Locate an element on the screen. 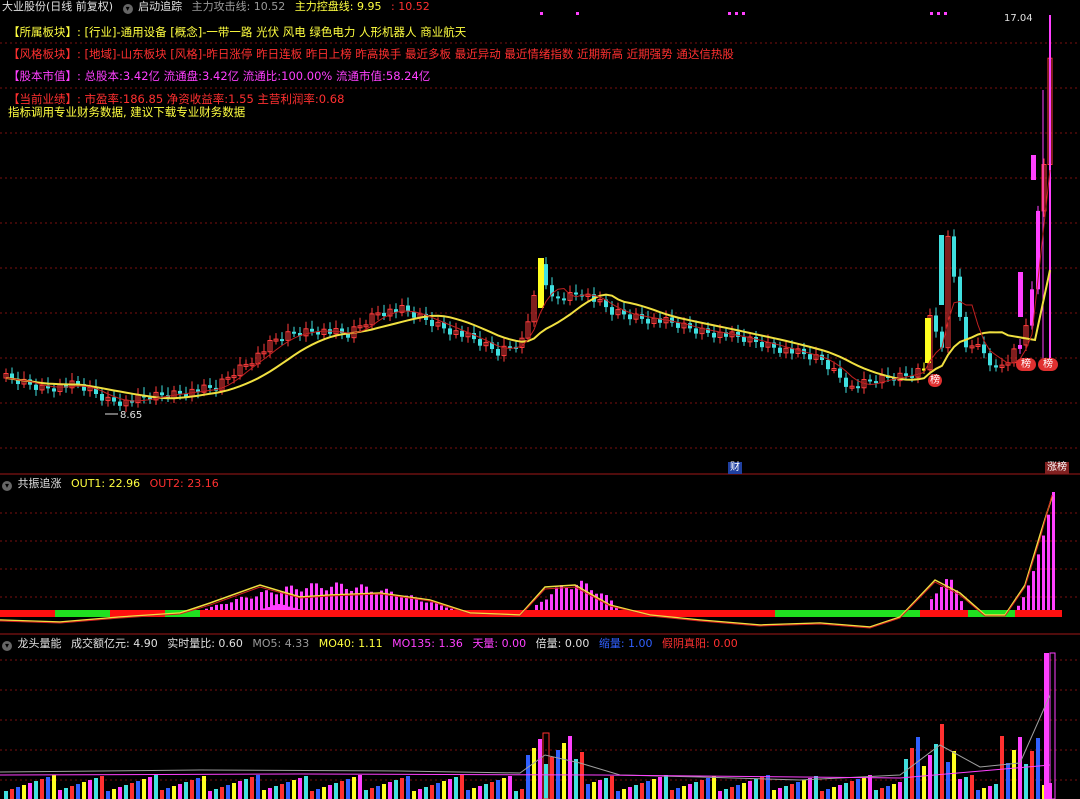  finance-marker: 财 is located at coordinates (735, 468).